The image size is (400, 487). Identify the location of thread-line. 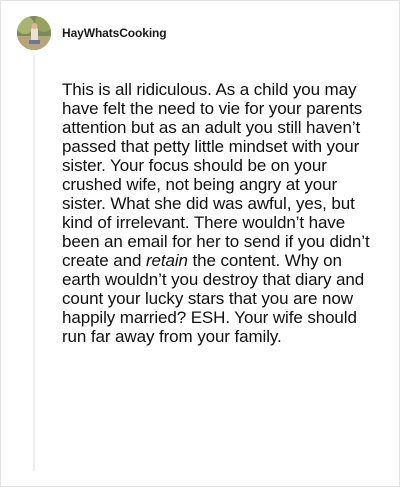
(34, 263).